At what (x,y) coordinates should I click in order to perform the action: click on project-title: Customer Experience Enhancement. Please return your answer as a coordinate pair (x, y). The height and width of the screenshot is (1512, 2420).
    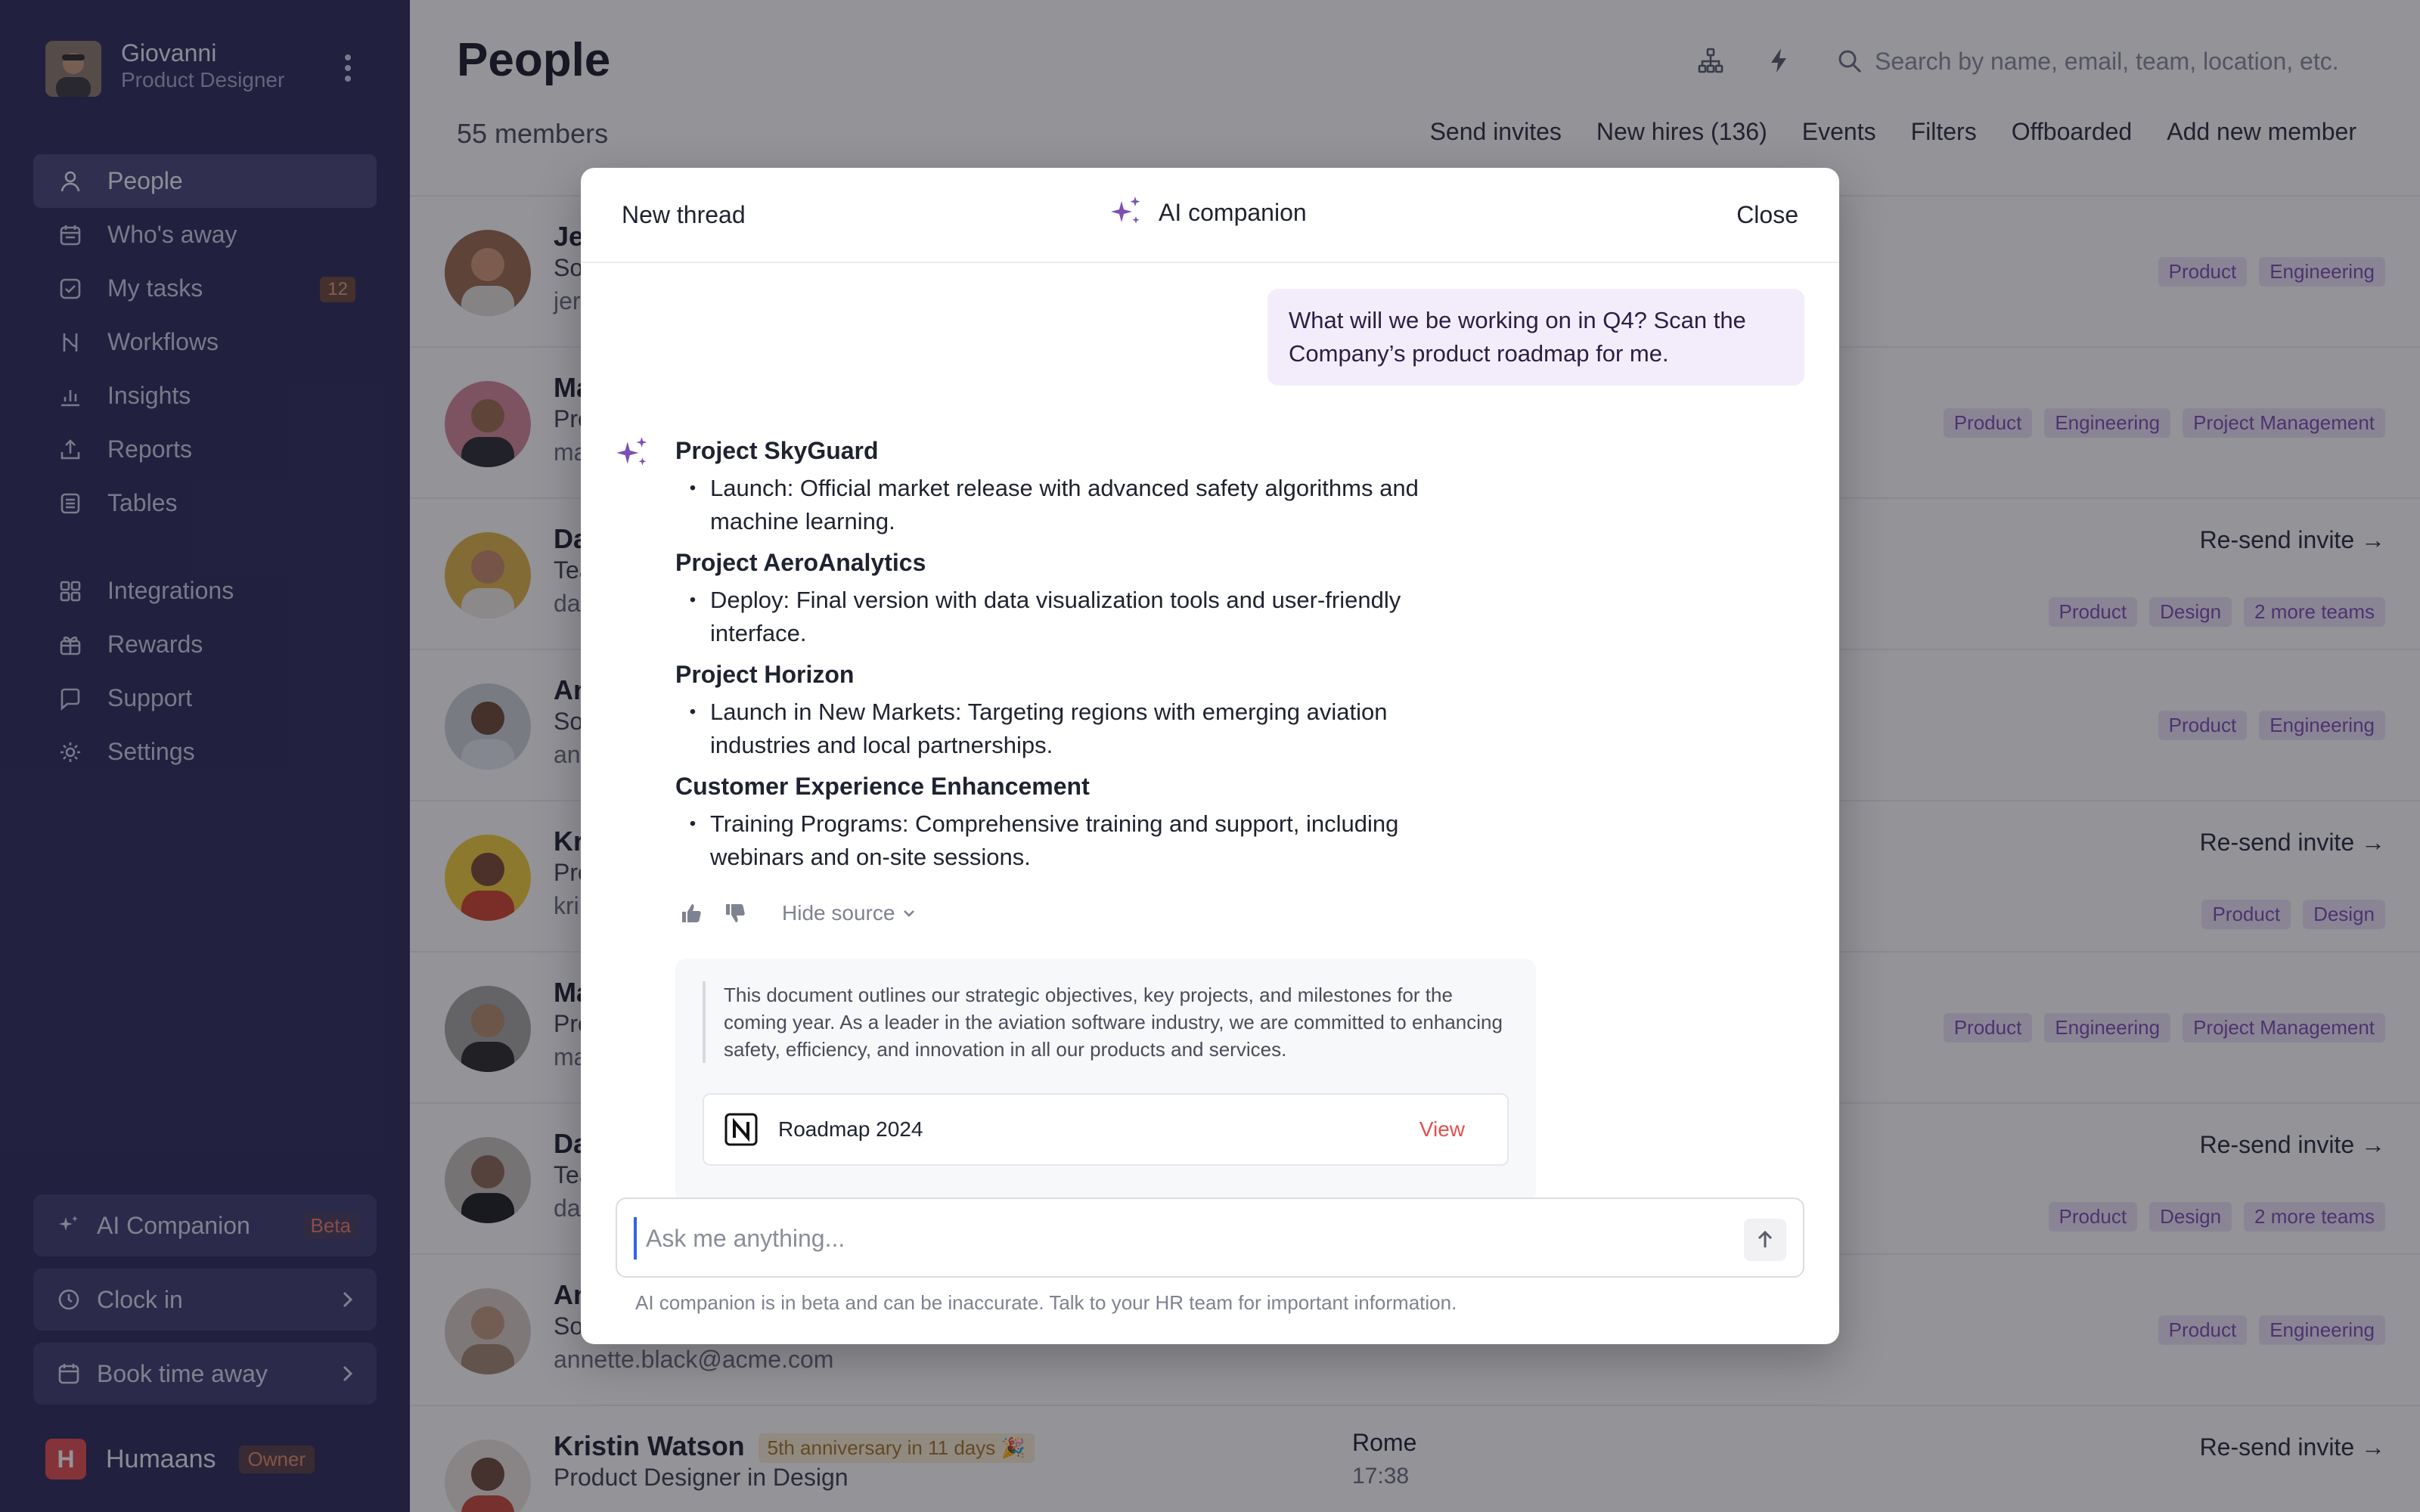
    Looking at the image, I should click on (882, 786).